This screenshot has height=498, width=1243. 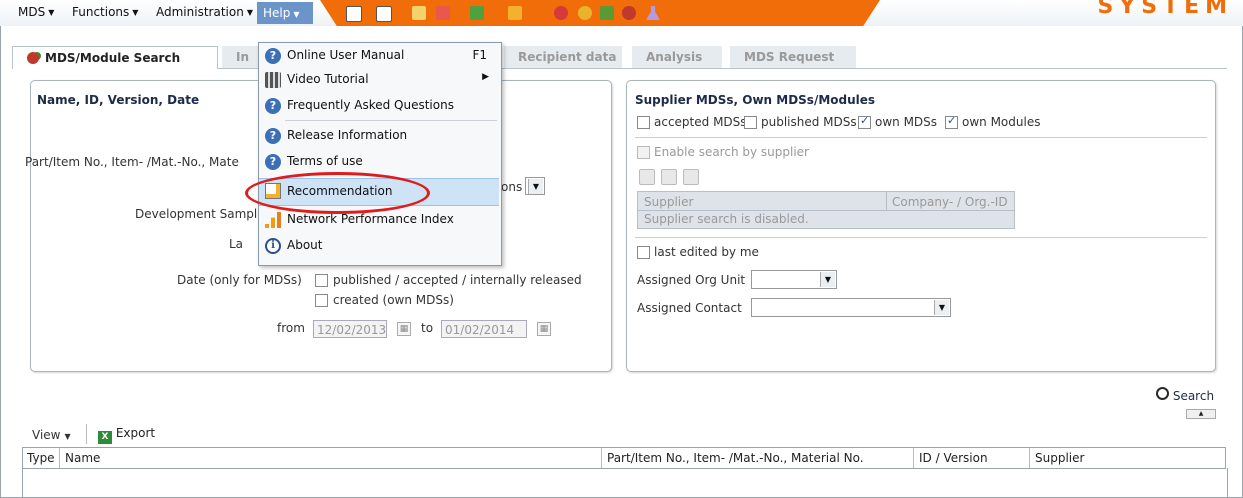 I want to click on accepted-mds-checkbox, so click(x=643, y=122).